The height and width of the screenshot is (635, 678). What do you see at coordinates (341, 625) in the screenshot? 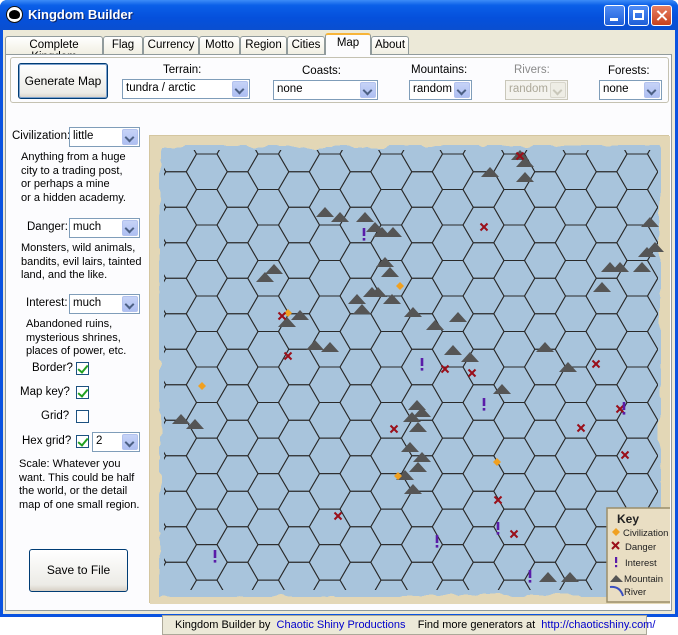
I see `author-link: Chaotic Shiny Productions` at bounding box center [341, 625].